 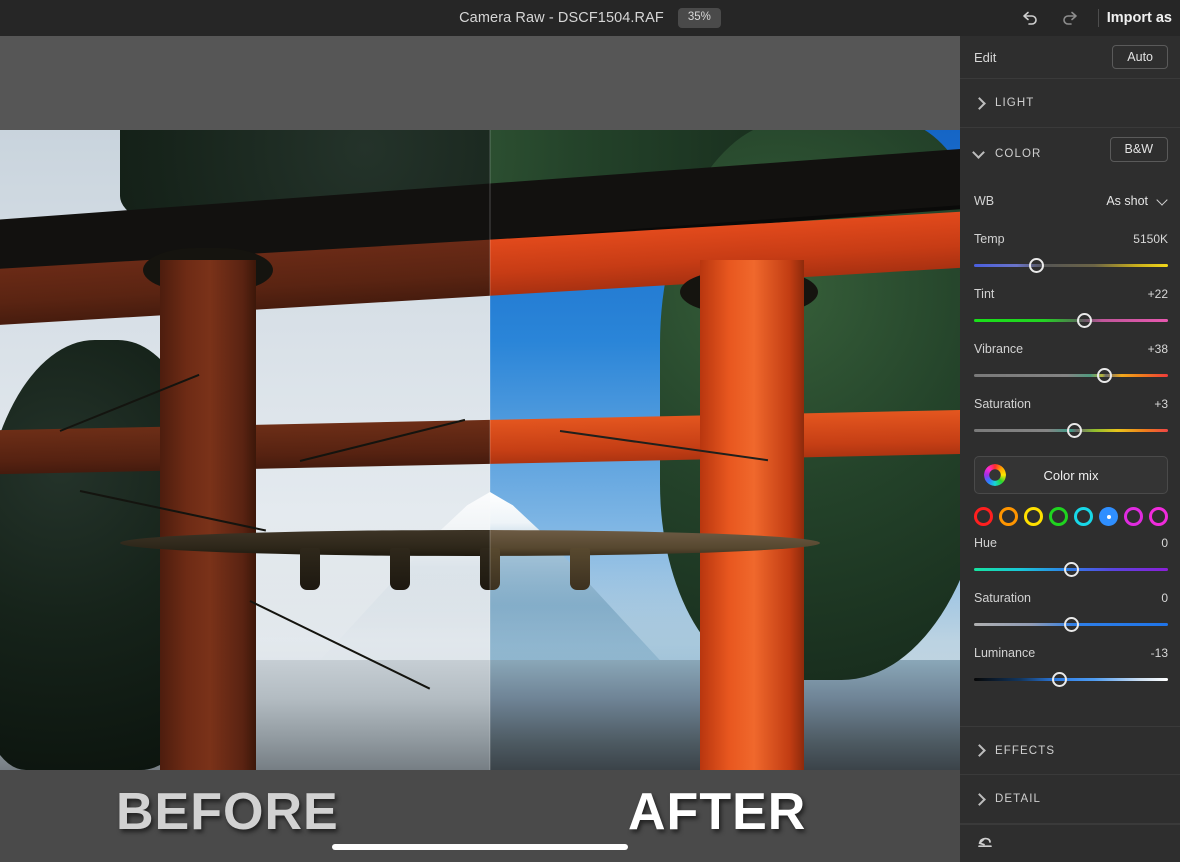 What do you see at coordinates (1015, 103) in the screenshot?
I see `section-light-label: LIGHT` at bounding box center [1015, 103].